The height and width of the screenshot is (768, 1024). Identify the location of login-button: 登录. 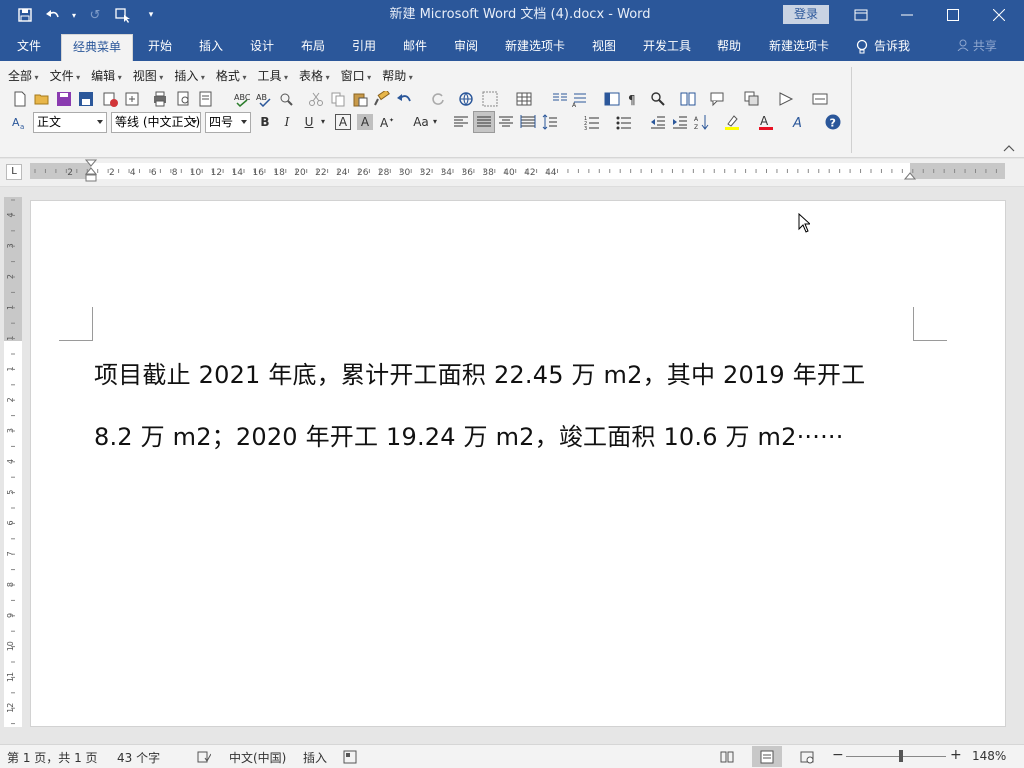
(806, 14).